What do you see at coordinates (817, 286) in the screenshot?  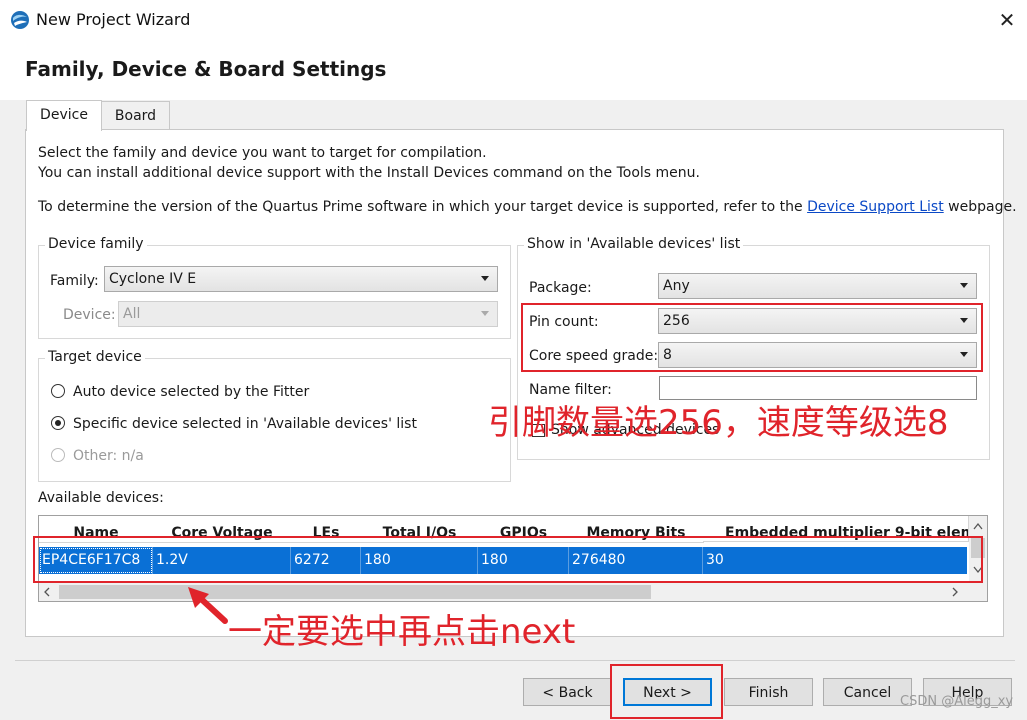 I see `package-combo: Any` at bounding box center [817, 286].